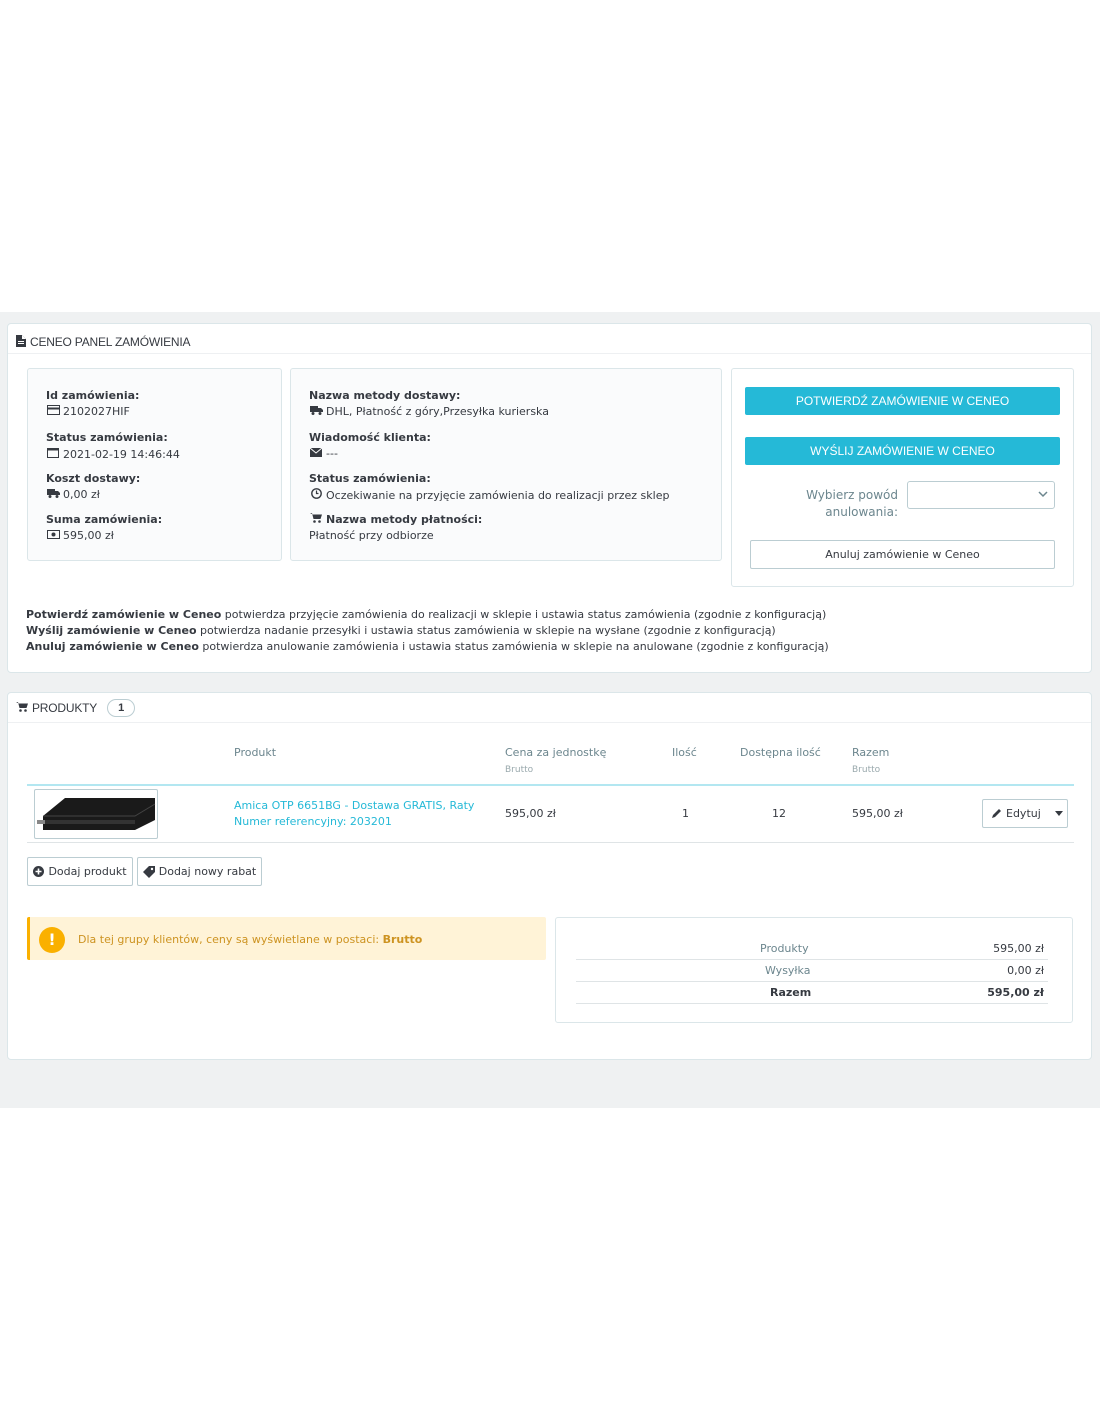 The width and height of the screenshot is (1100, 1422). What do you see at coordinates (902, 401) in the screenshot?
I see `confirm-order-button: POTWIERDŹ ZAMÓWIENIE W CENEO` at bounding box center [902, 401].